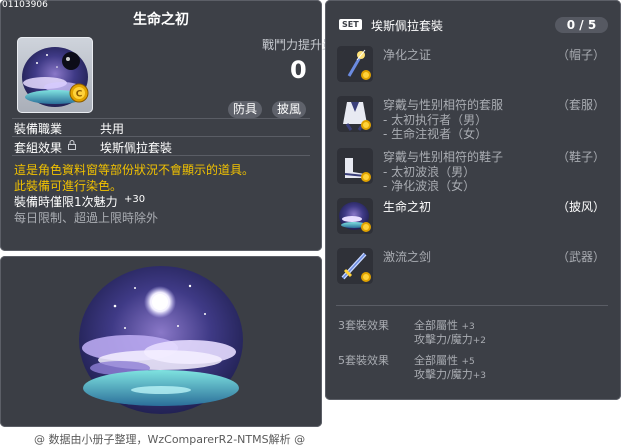 This screenshot has height=447, width=622. What do you see at coordinates (407, 257) in the screenshot?
I see `set-item-name: 激流之剑` at bounding box center [407, 257].